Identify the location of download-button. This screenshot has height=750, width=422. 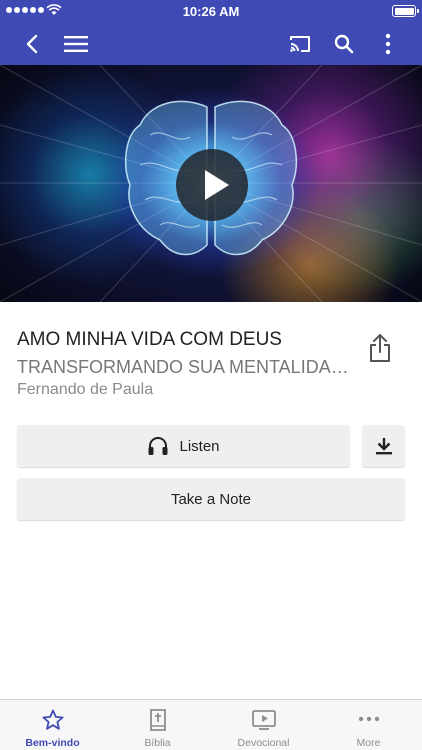
(383, 446).